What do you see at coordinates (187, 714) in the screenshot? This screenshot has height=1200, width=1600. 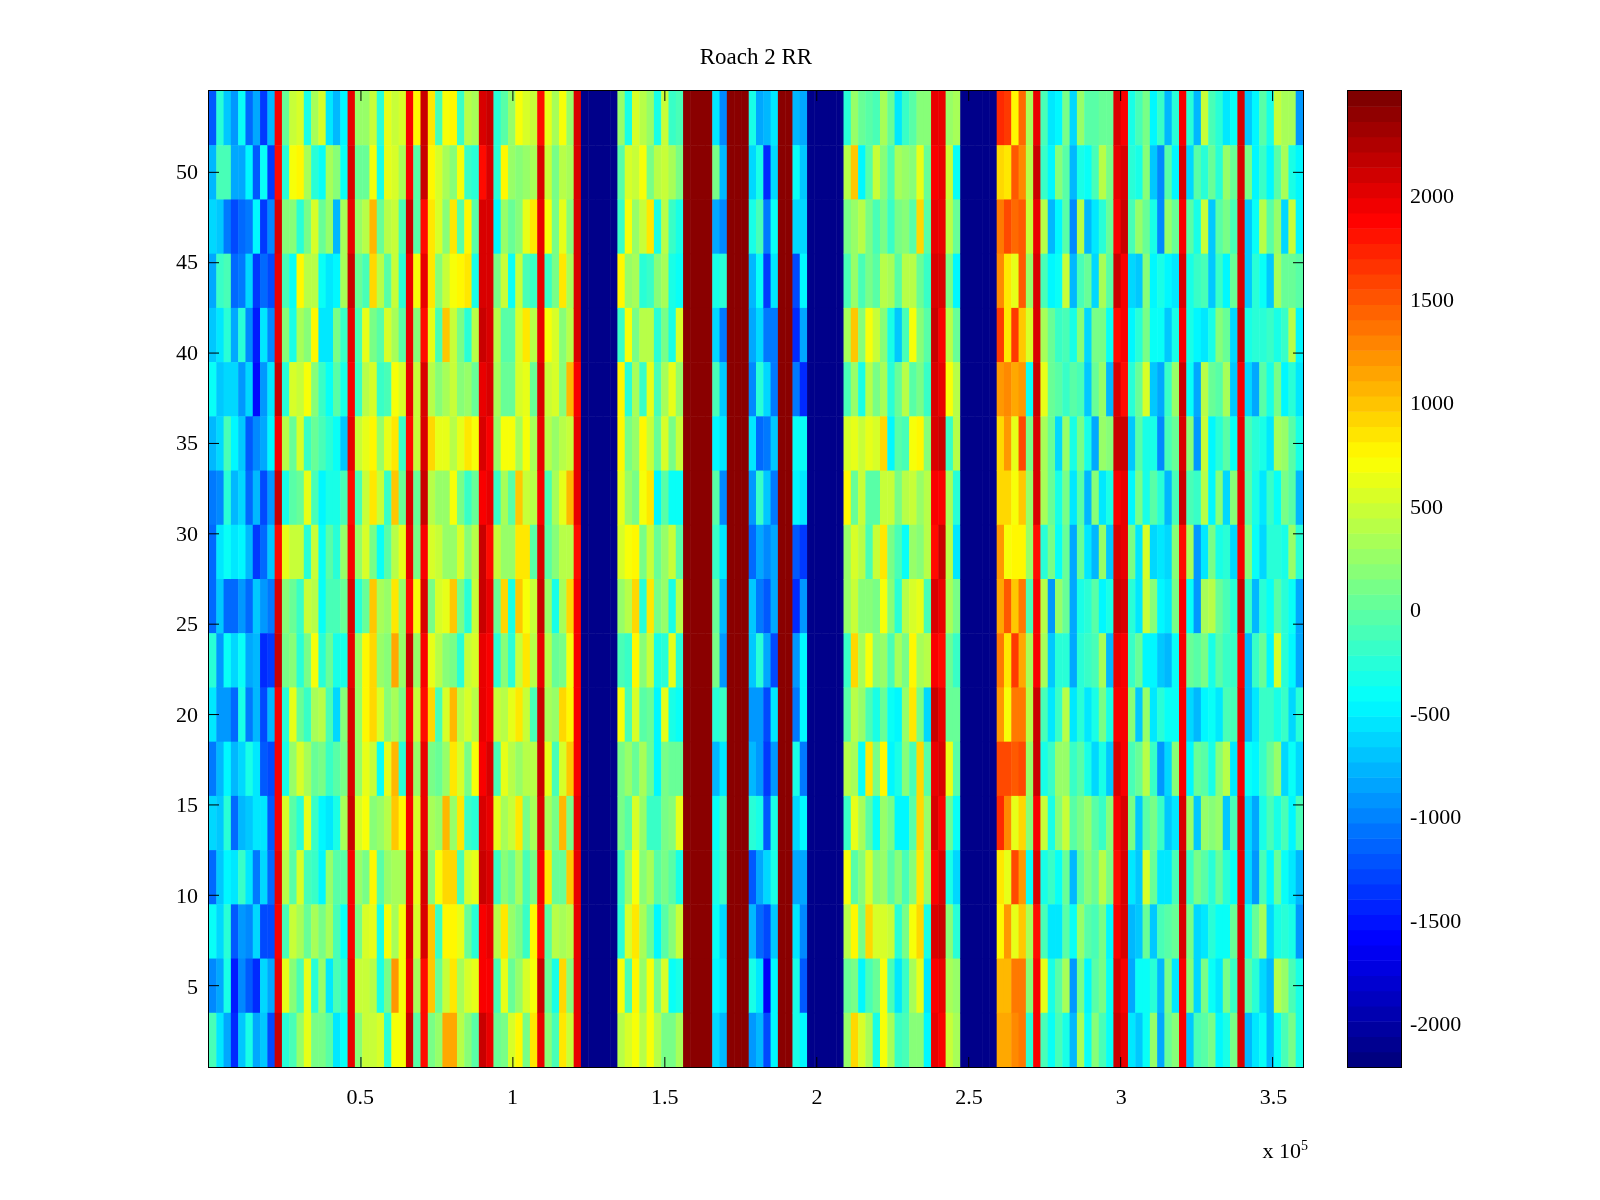 I see `y-tick-label: 20` at bounding box center [187, 714].